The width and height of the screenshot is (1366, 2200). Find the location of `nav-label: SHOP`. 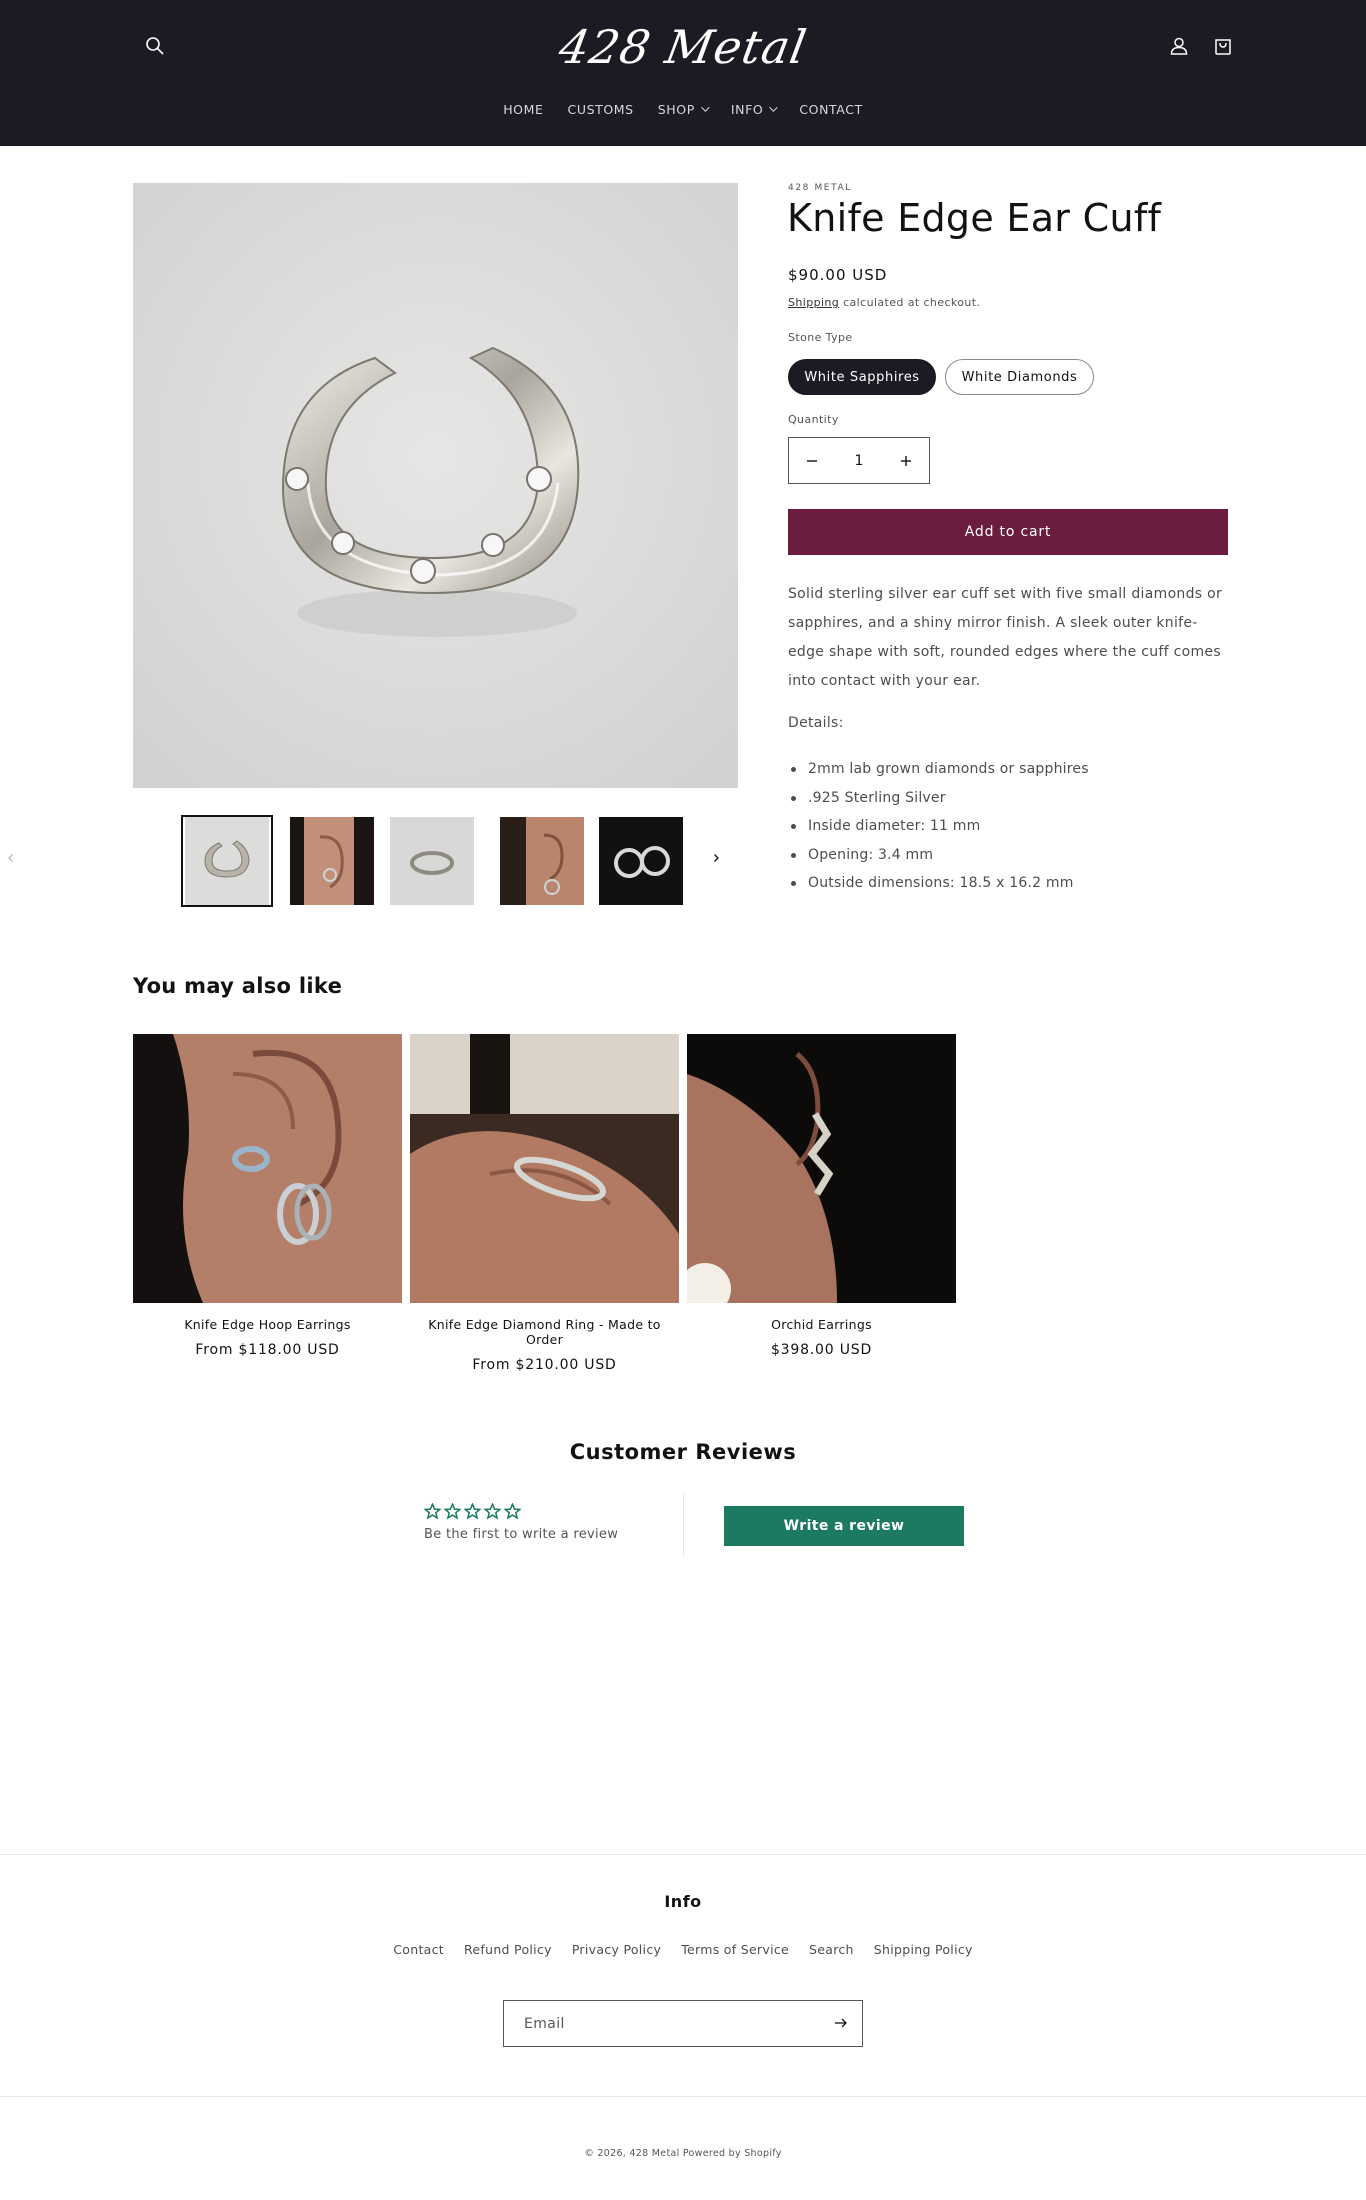

nav-label: SHOP is located at coordinates (676, 109).